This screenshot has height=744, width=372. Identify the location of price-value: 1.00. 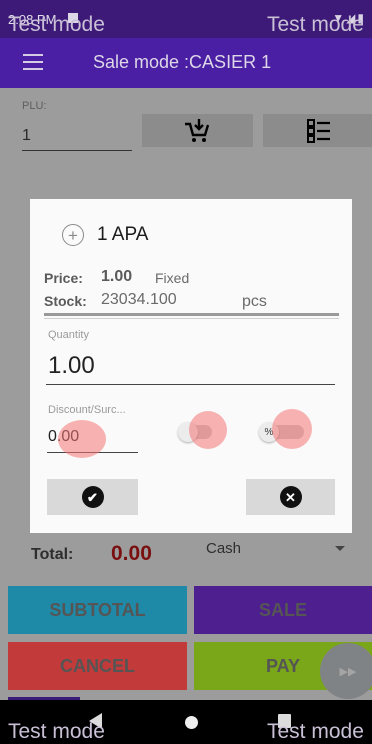
(117, 276).